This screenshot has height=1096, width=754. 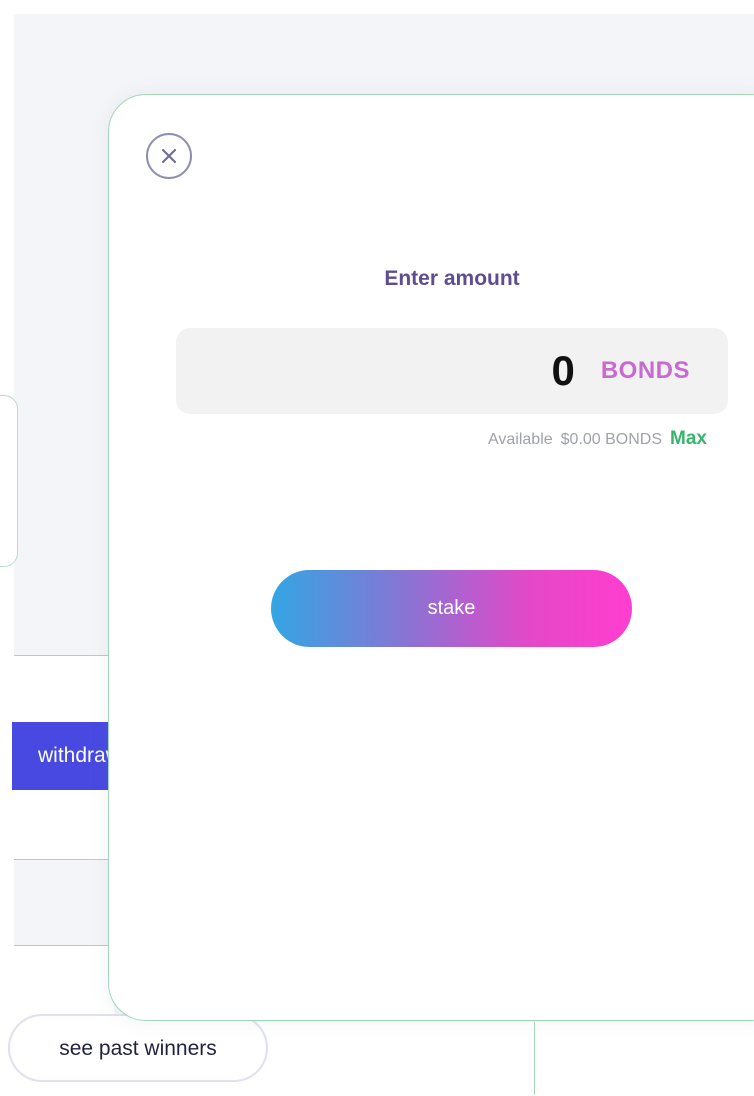 What do you see at coordinates (563, 370) in the screenshot?
I see `amount-value: 0` at bounding box center [563, 370].